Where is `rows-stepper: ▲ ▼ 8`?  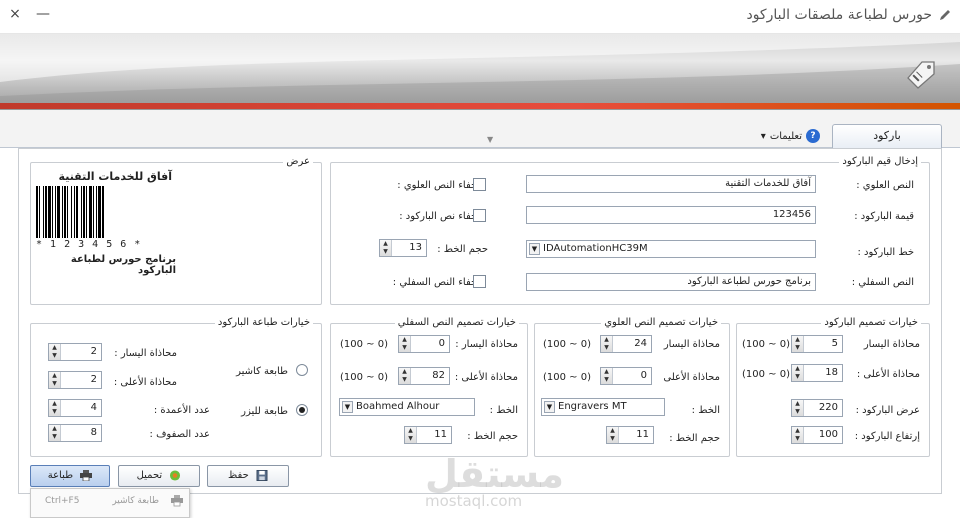 rows-stepper: ▲ ▼ 8 is located at coordinates (75, 433).